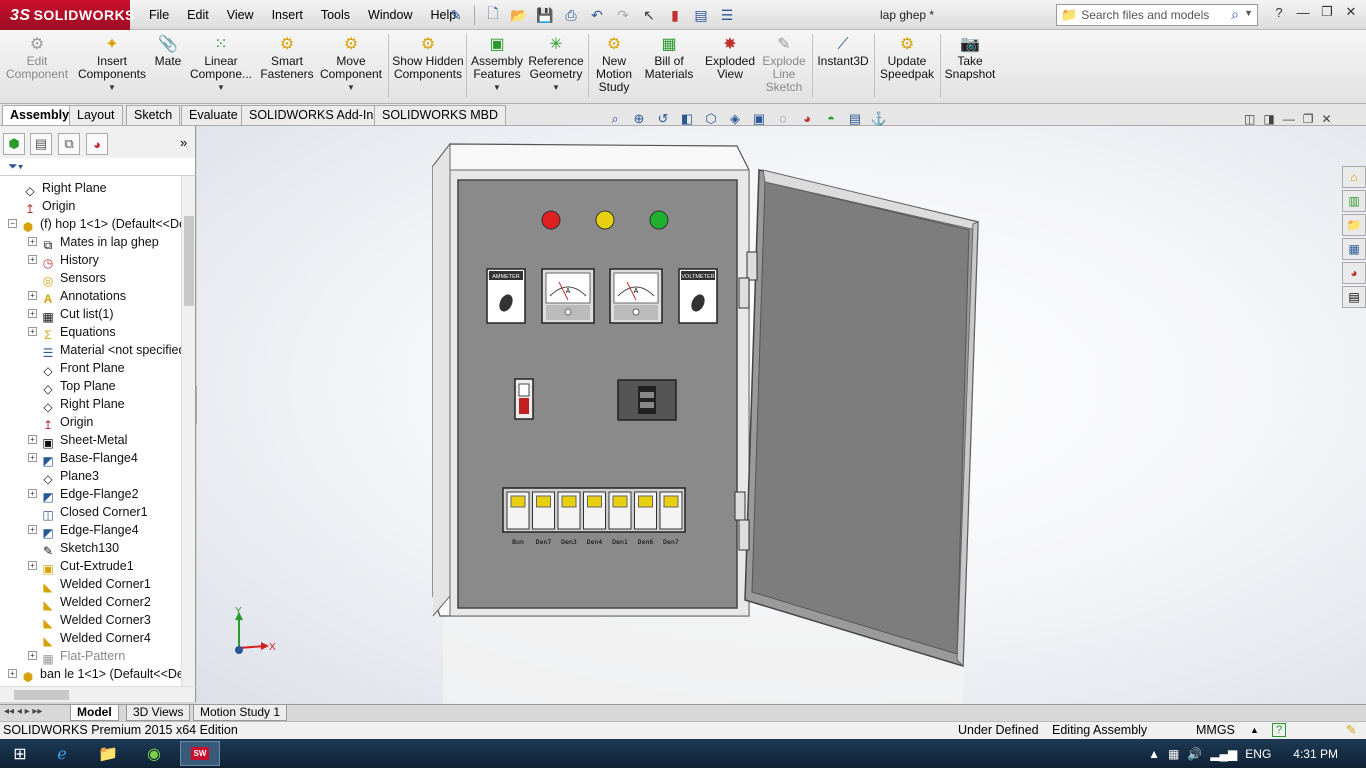 The height and width of the screenshot is (768, 1366). Describe the element at coordinates (82, 368) in the screenshot. I see `tree-item: ◇ Front Plane` at that location.